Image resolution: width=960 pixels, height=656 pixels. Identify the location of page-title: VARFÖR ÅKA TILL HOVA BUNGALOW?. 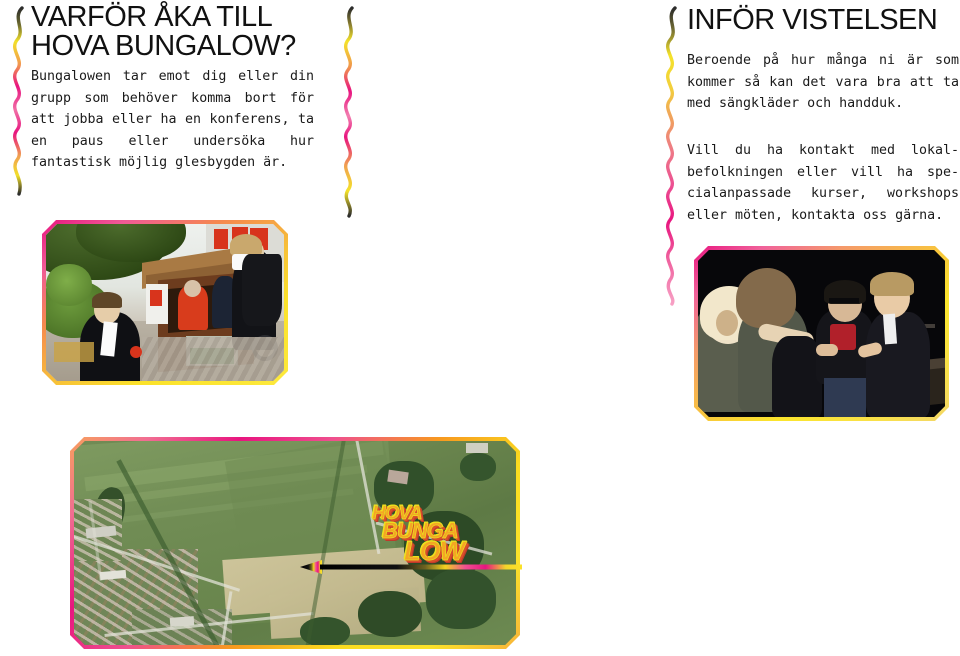
(163, 31).